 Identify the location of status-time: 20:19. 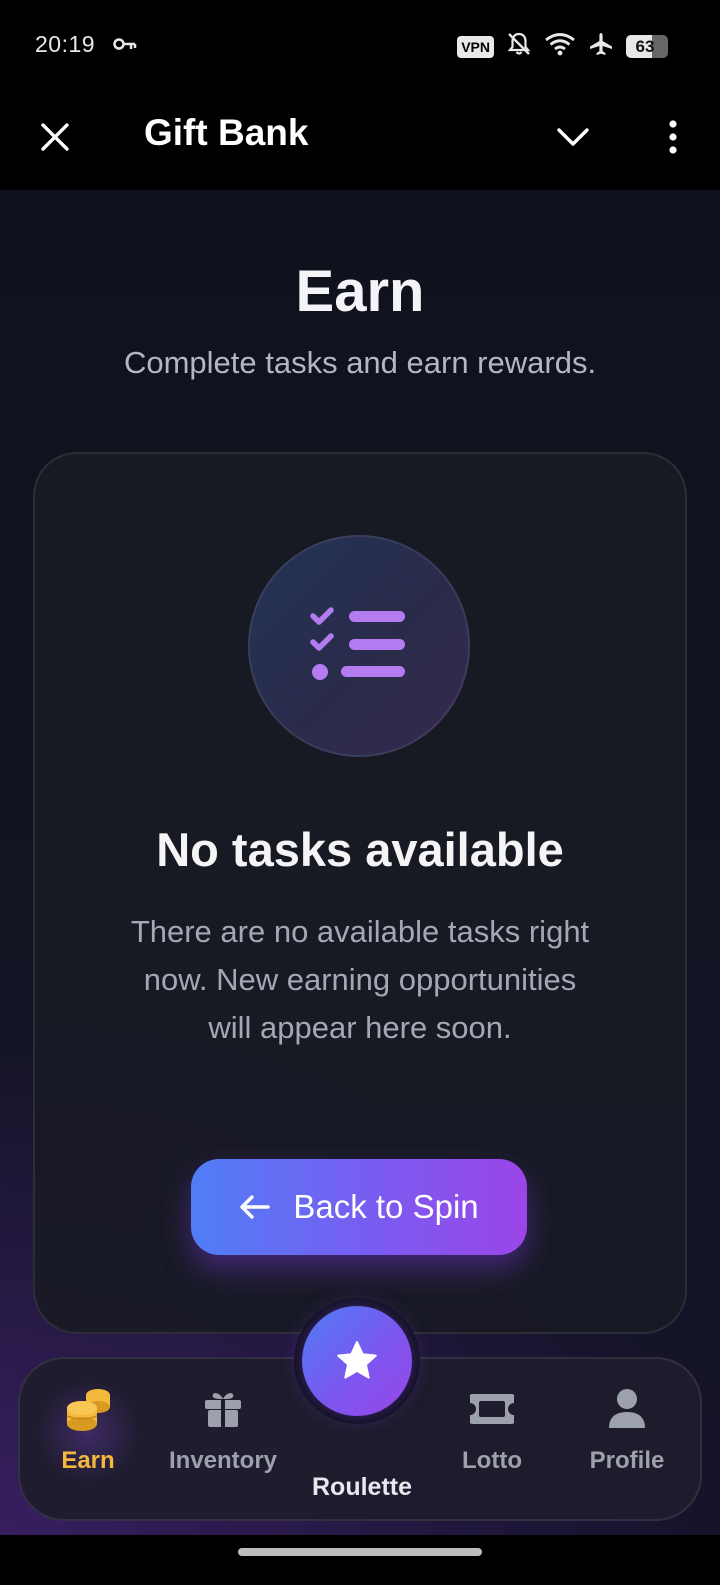
(65, 44).